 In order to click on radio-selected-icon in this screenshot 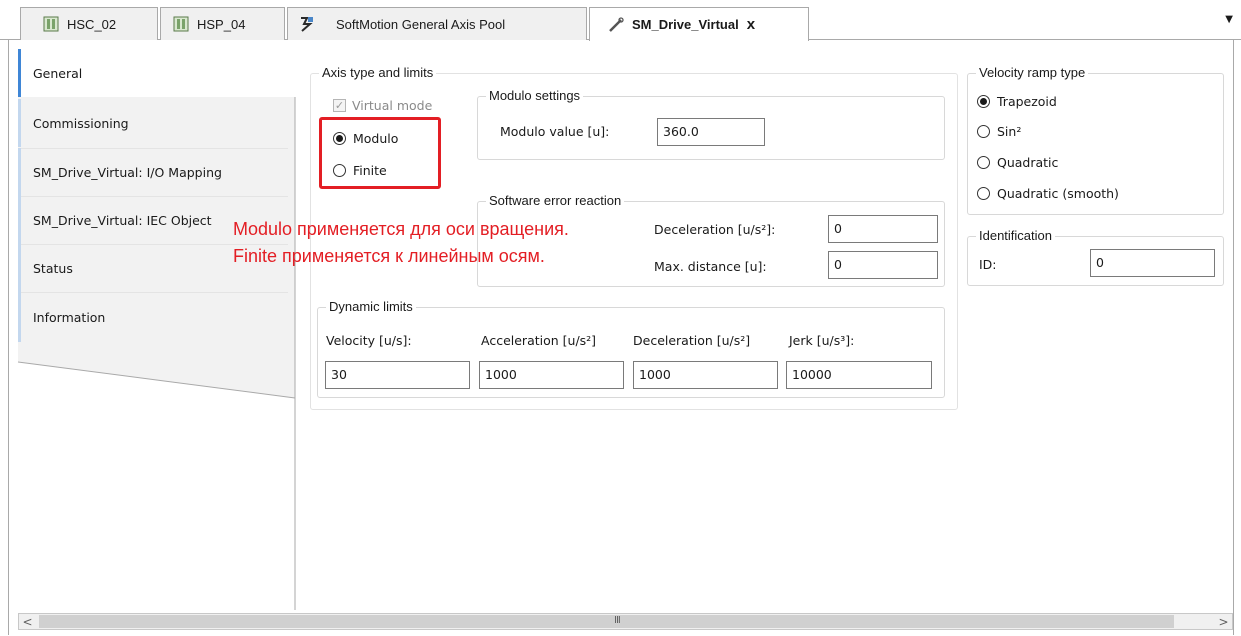, I will do `click(983, 101)`.